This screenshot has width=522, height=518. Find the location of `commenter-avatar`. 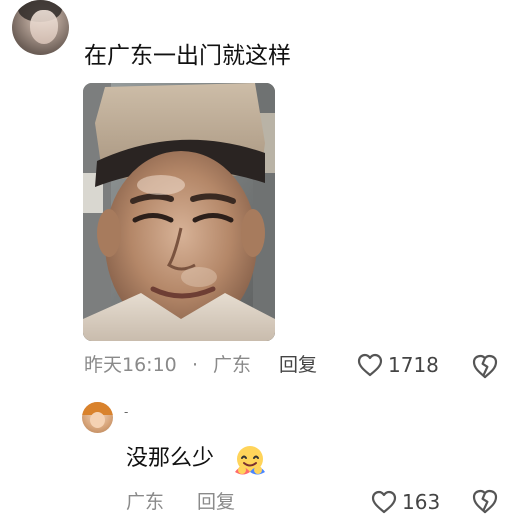

commenter-avatar is located at coordinates (40, 27).